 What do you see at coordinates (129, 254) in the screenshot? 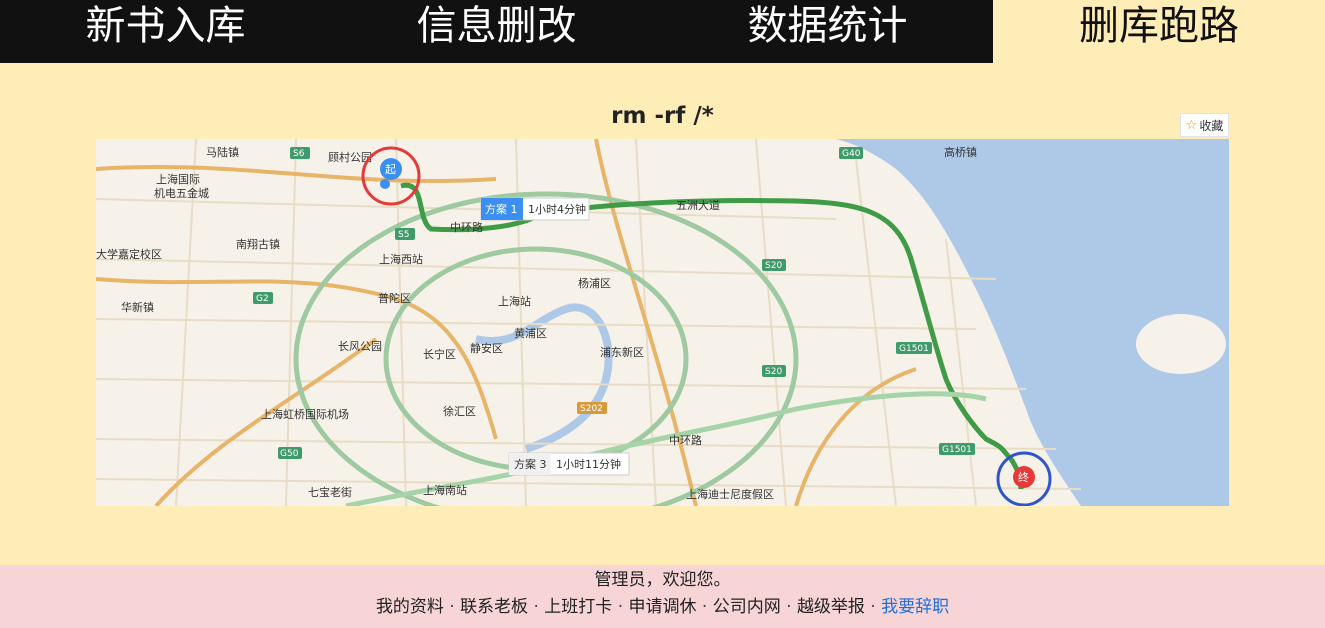
I see `svg-text: 大学嘉定校区` at bounding box center [129, 254].